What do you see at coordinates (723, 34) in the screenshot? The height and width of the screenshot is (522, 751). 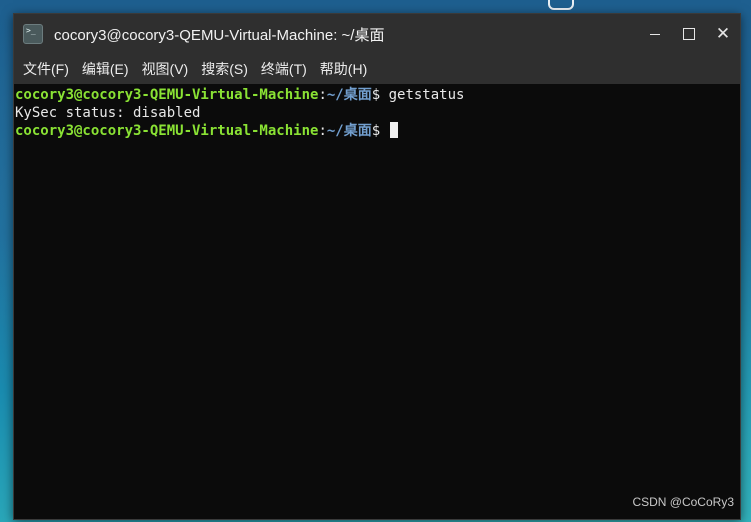 I see `close-button: ✕` at bounding box center [723, 34].